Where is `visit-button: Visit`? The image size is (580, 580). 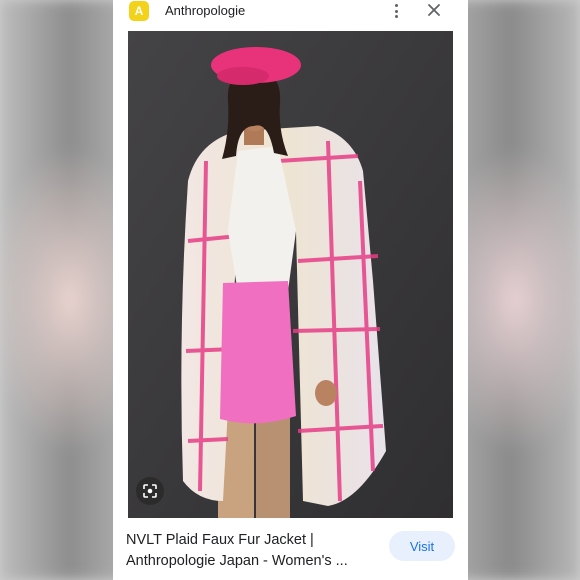
visit-button: Visit is located at coordinates (422, 546).